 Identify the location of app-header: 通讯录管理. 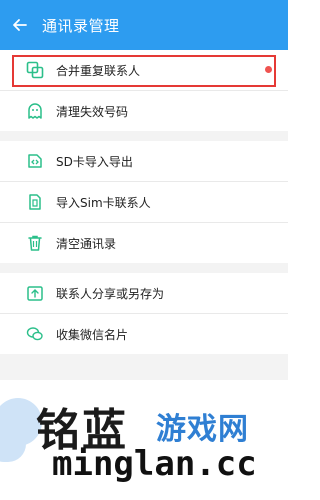
(144, 25).